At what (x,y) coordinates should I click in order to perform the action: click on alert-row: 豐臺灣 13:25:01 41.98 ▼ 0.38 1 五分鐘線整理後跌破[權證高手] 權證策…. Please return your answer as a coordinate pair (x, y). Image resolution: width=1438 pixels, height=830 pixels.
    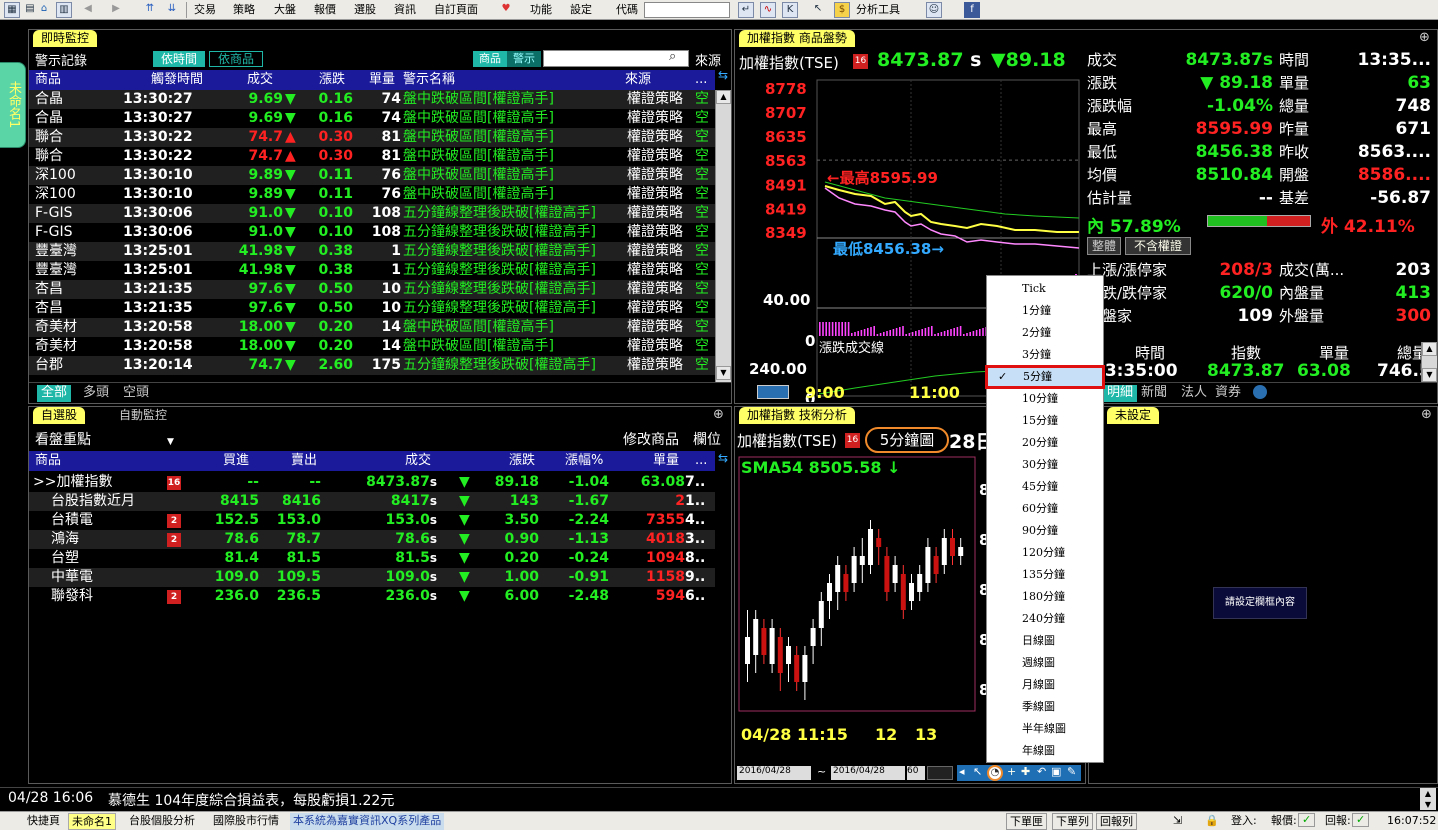
    Looking at the image, I should click on (372, 251).